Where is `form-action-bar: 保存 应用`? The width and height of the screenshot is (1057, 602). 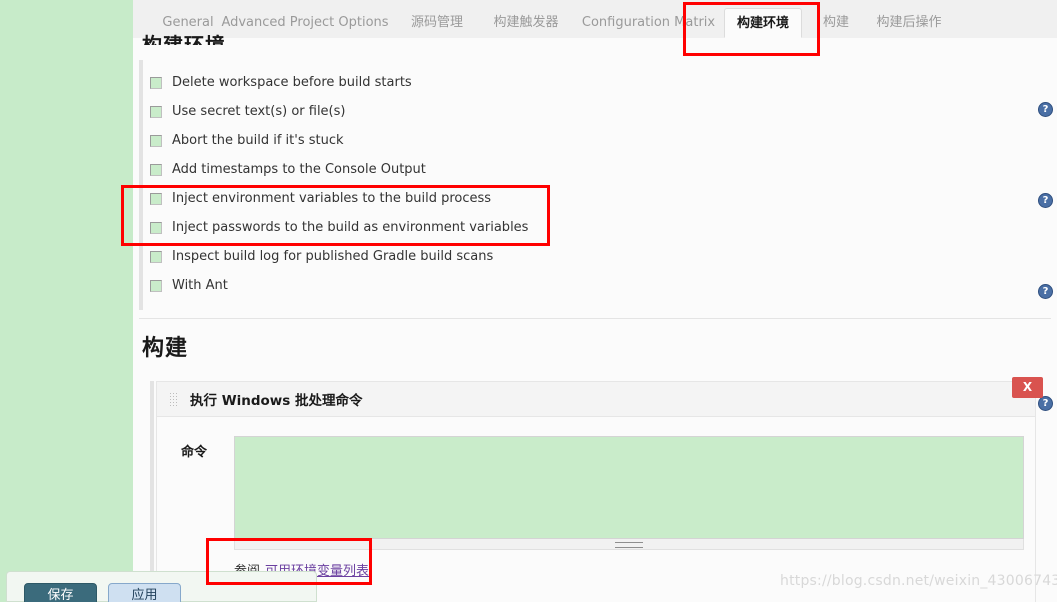 form-action-bar: 保存 应用 is located at coordinates (161, 586).